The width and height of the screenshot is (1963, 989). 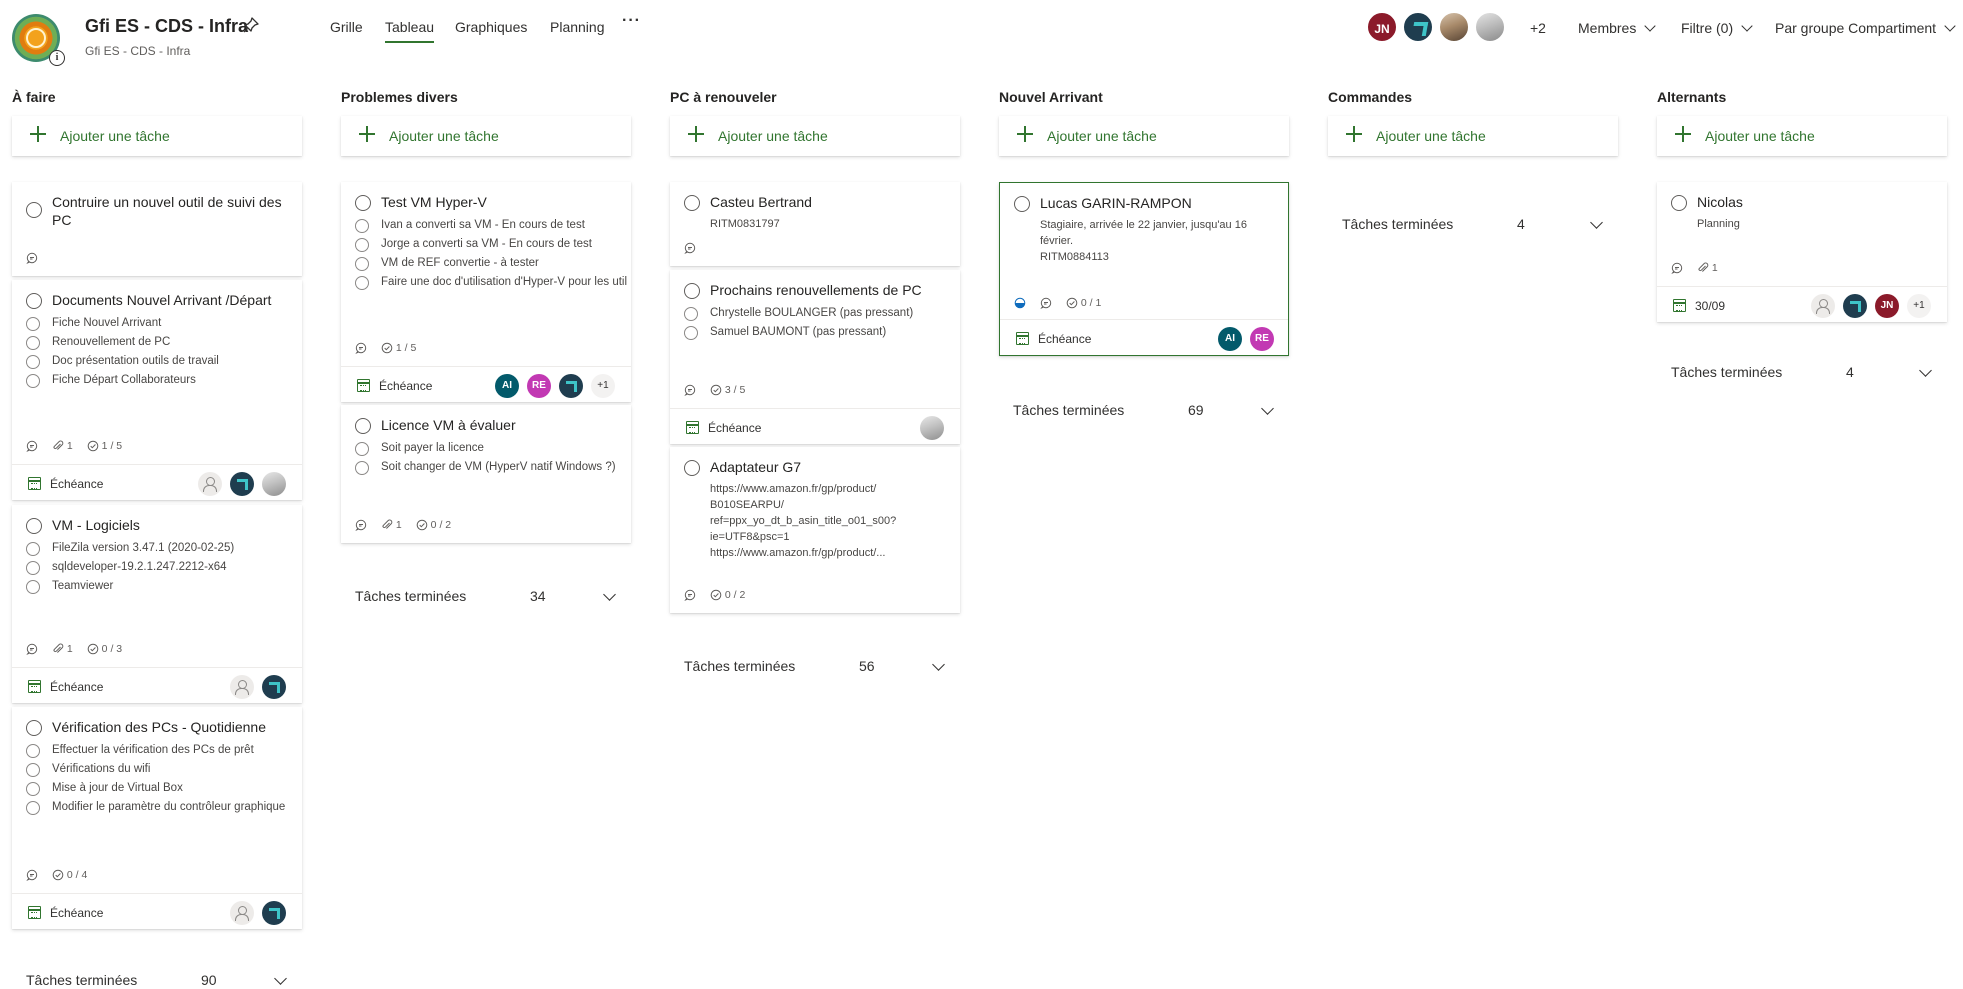 What do you see at coordinates (631, 21) in the screenshot?
I see `more-options-button: ···` at bounding box center [631, 21].